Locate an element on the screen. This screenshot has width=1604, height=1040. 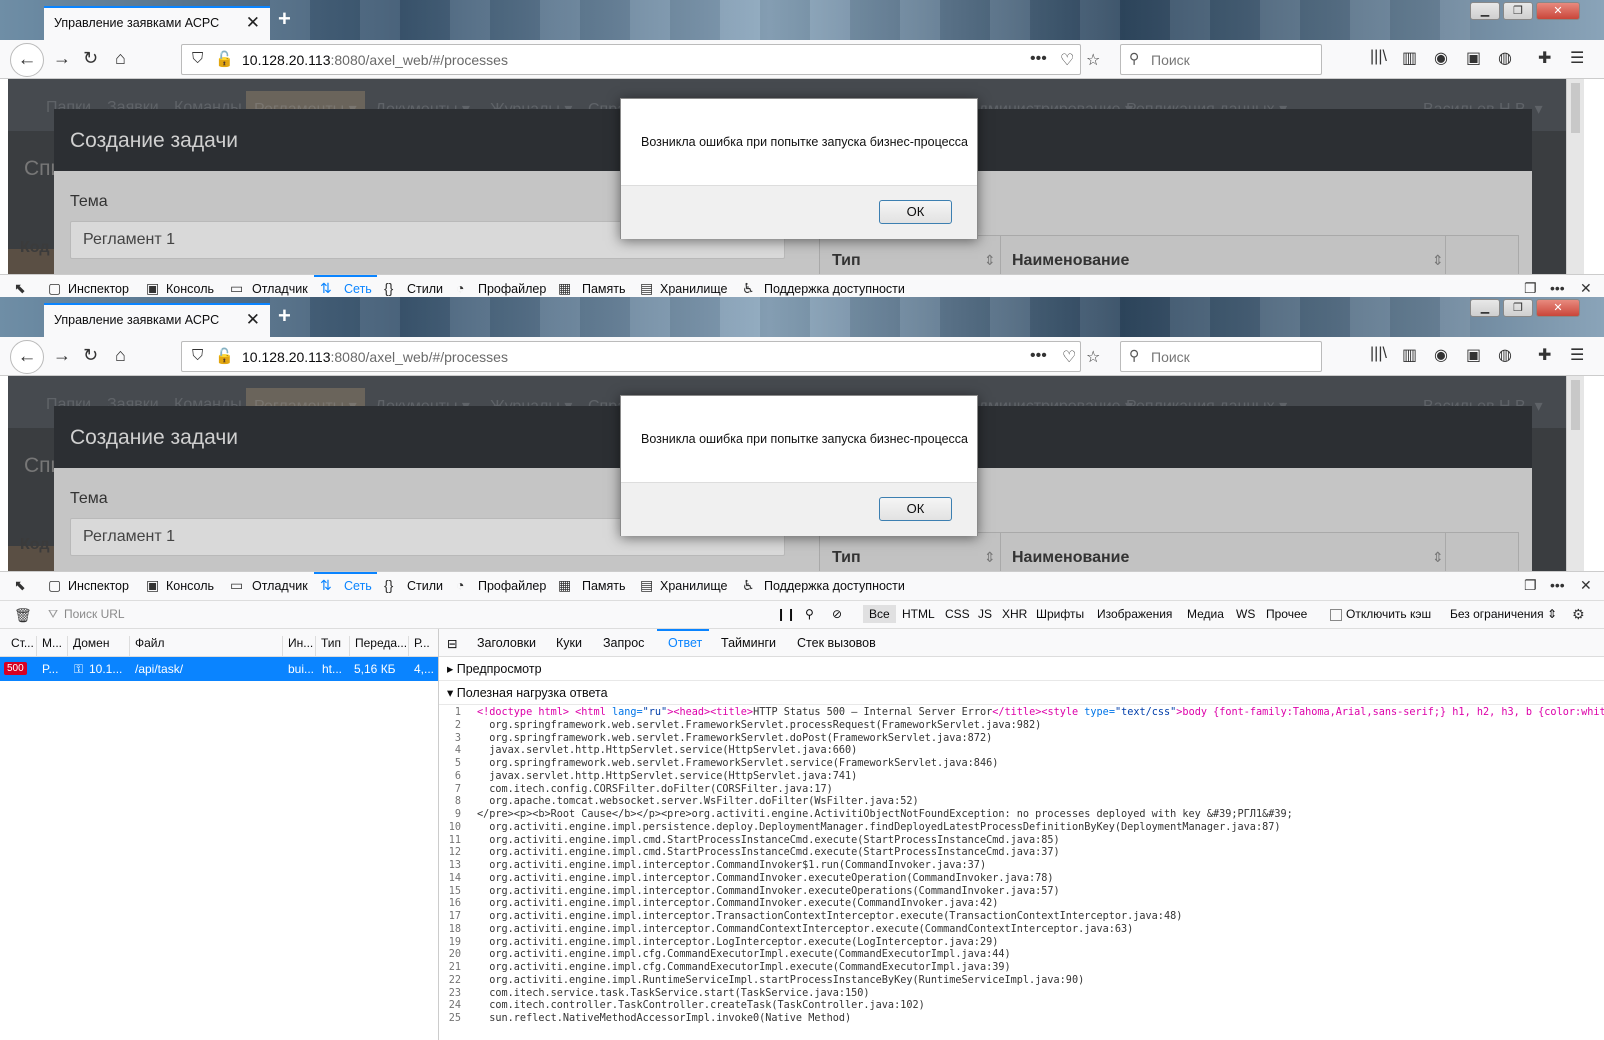
tab-response: Ответ is located at coordinates (685, 643).